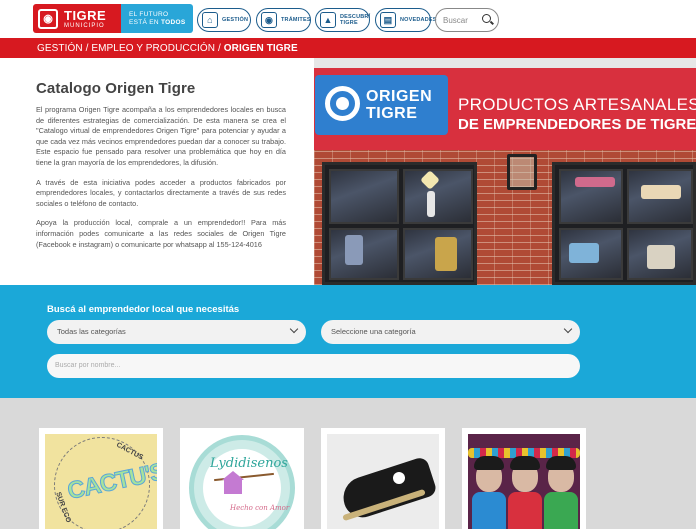 This screenshot has width=696, height=529. What do you see at coordinates (235, 20) in the screenshot?
I see `nav-label: GESTIÓN` at bounding box center [235, 20].